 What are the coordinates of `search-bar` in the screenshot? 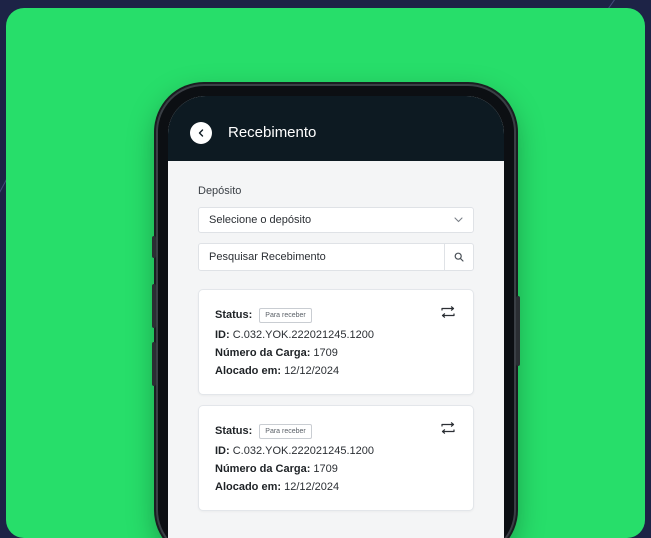 It's located at (336, 257).